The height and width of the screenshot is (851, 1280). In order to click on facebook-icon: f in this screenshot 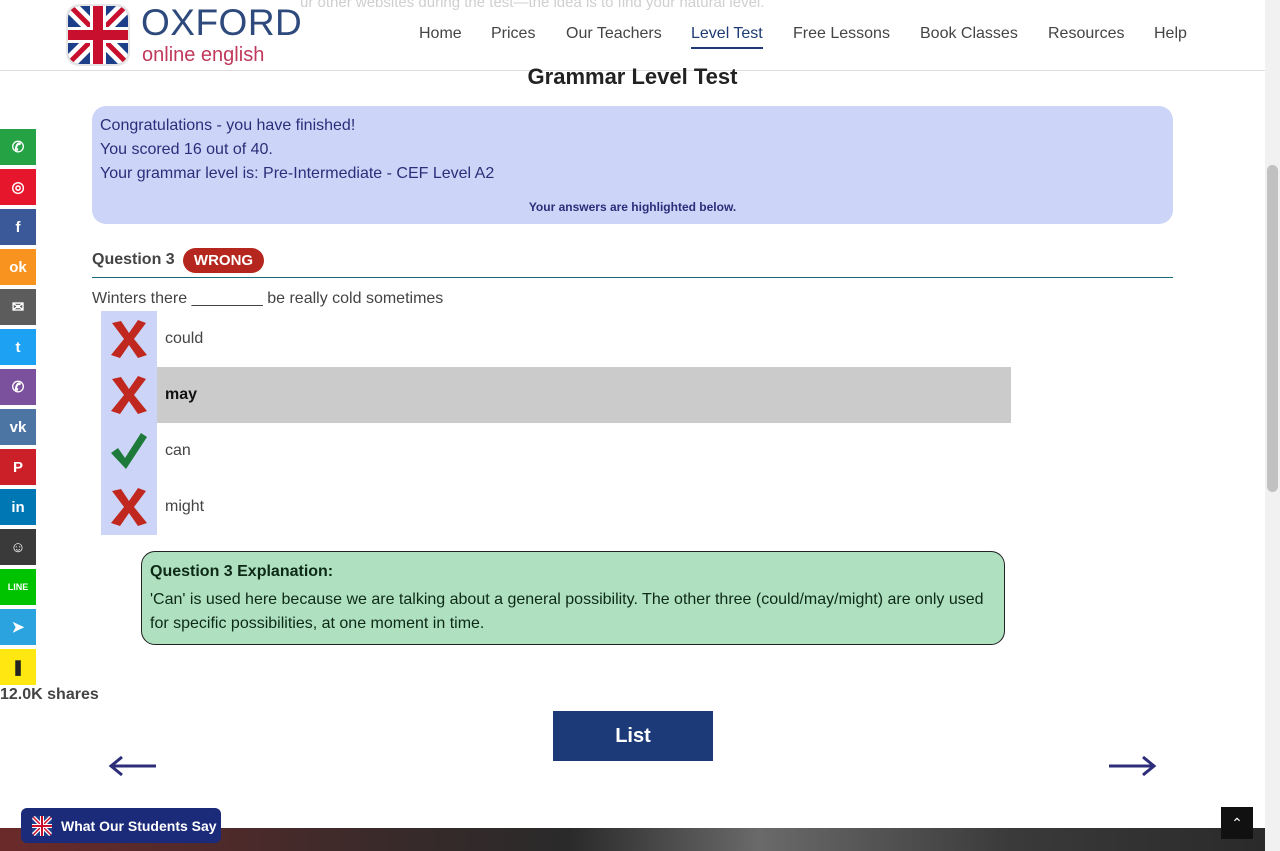, I will do `click(18, 227)`.